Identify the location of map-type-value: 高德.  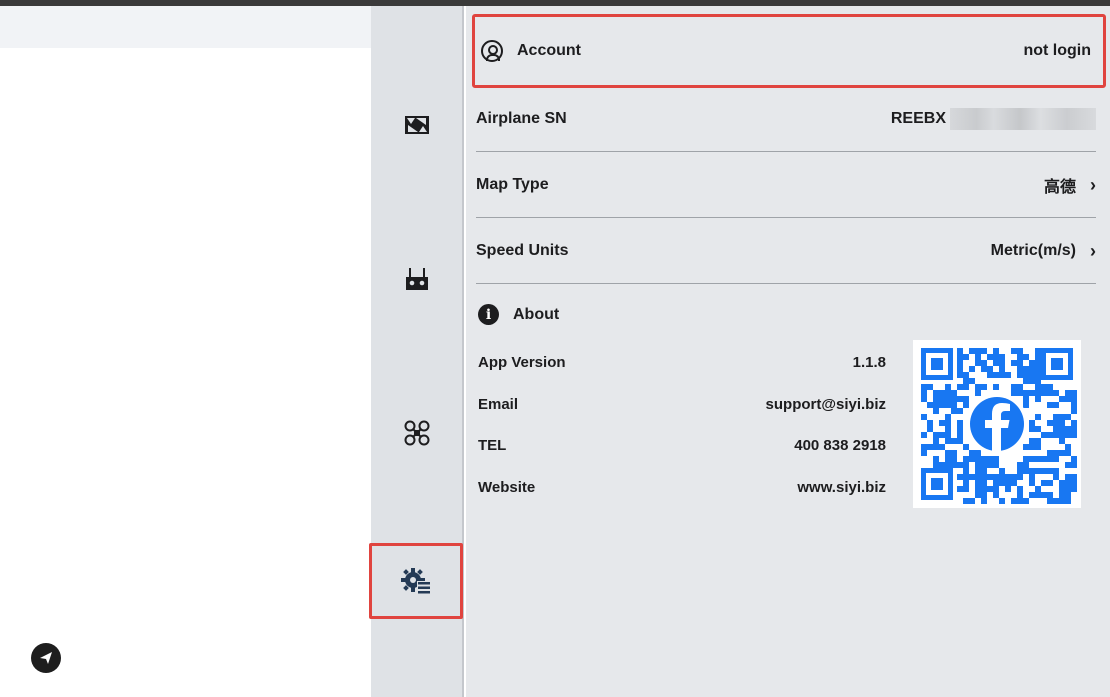
(1059, 187).